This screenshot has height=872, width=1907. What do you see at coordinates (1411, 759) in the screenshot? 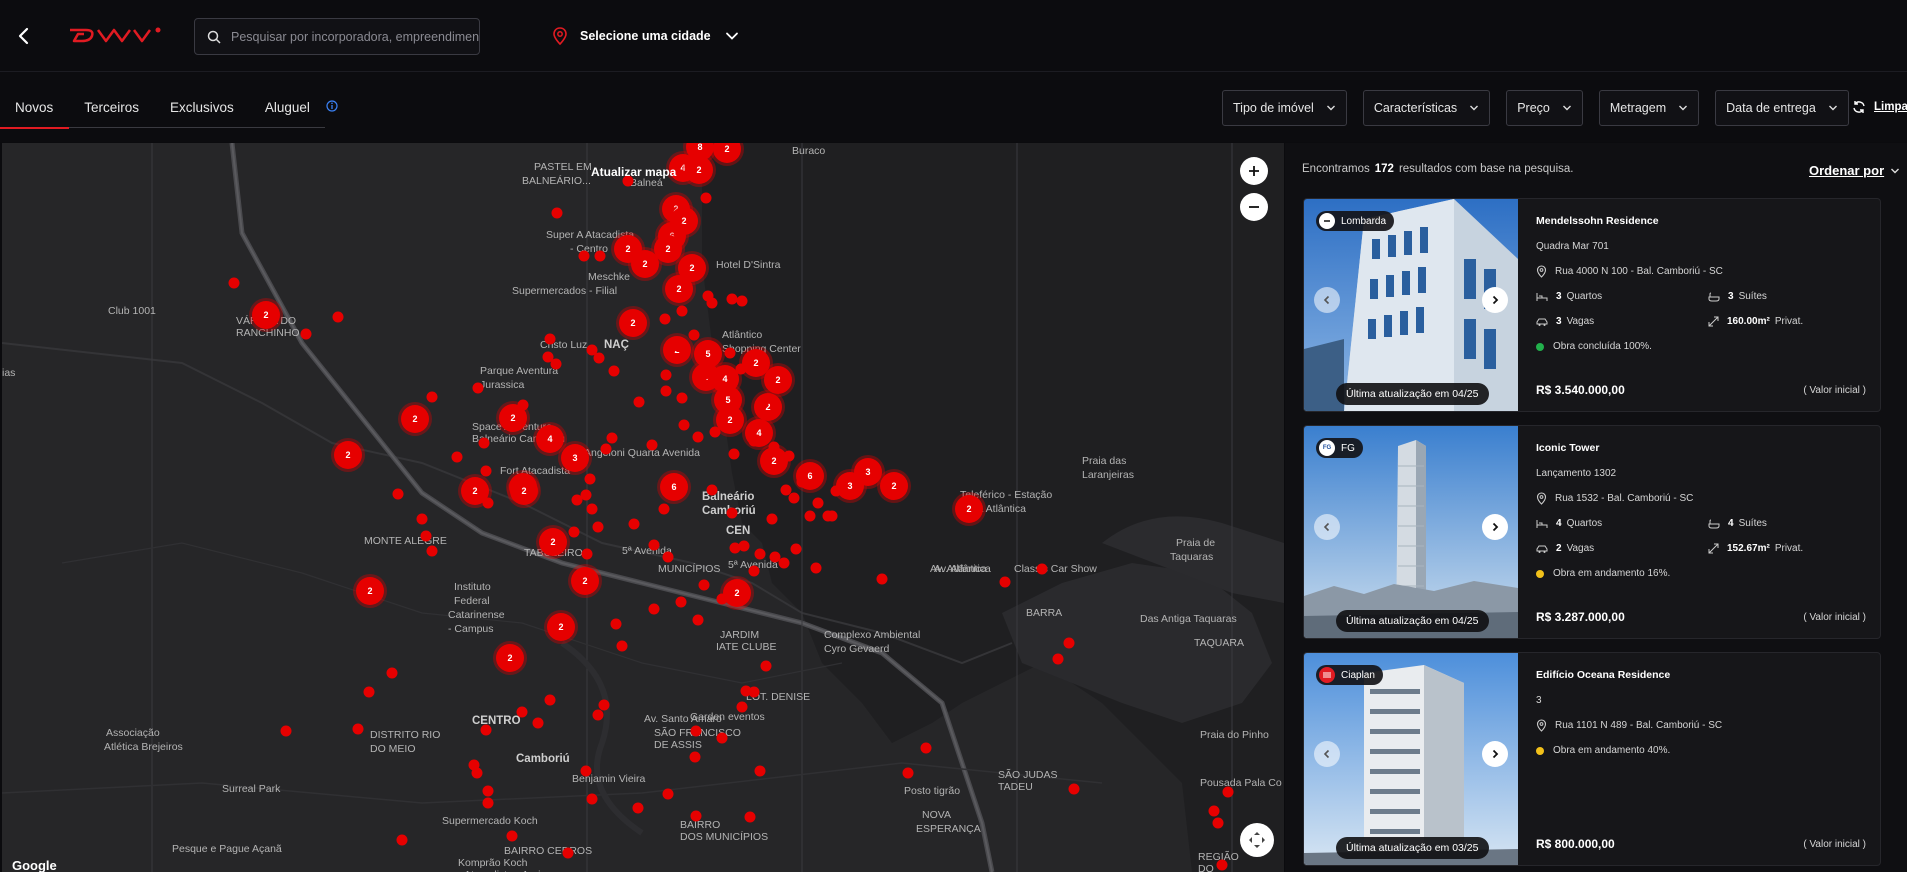
I see `property-photo: Ciaplan Última atualização em 03/25` at bounding box center [1411, 759].